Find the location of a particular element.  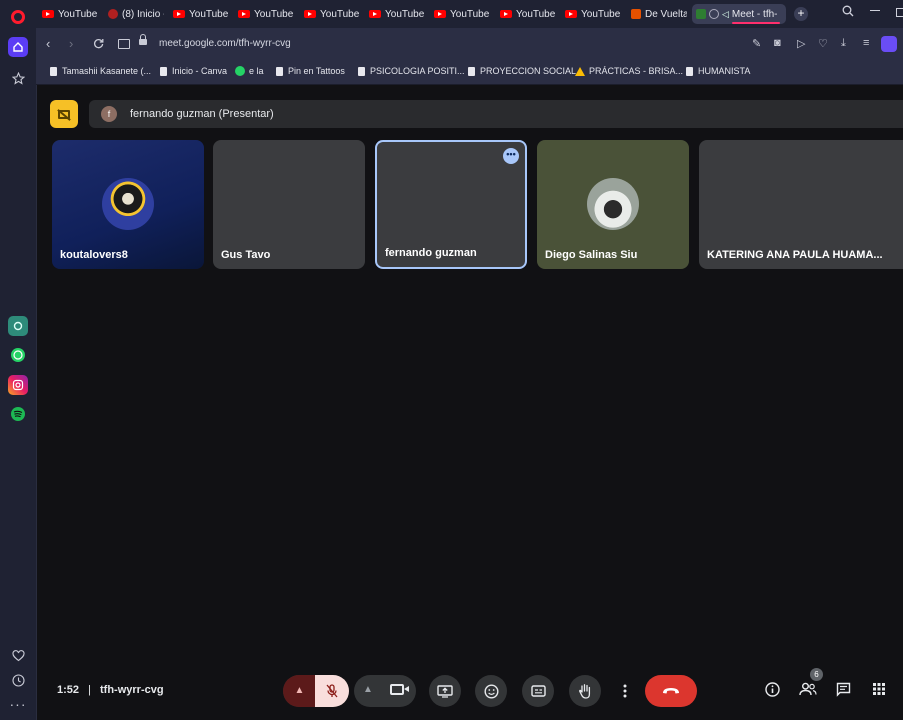

search-tabs-icon is located at coordinates (848, 12).